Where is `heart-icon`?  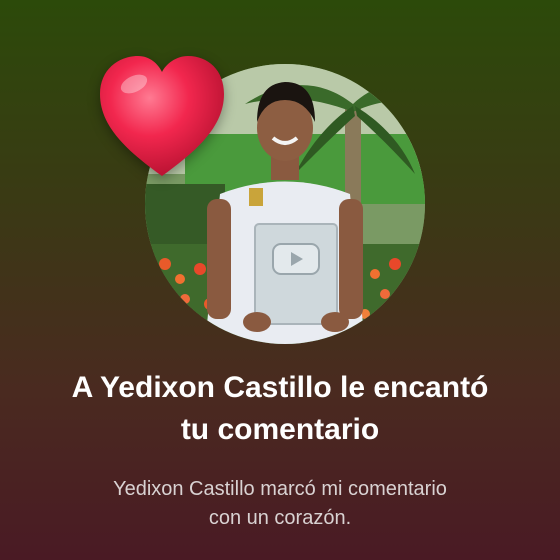 heart-icon is located at coordinates (162, 116).